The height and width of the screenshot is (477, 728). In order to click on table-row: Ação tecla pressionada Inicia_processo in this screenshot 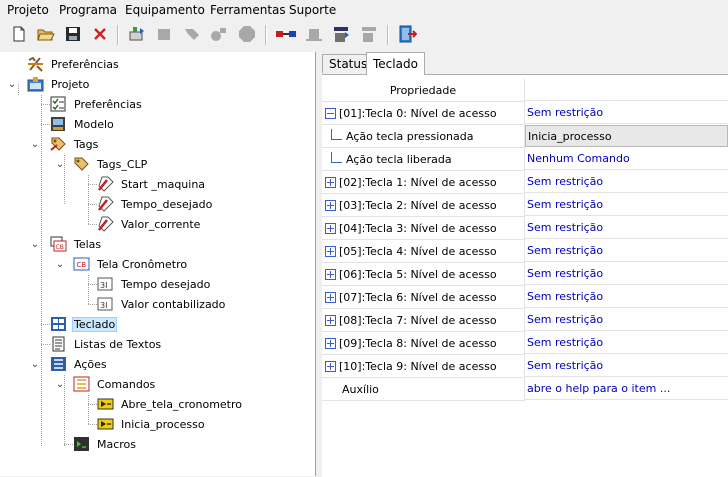, I will do `click(525, 136)`.